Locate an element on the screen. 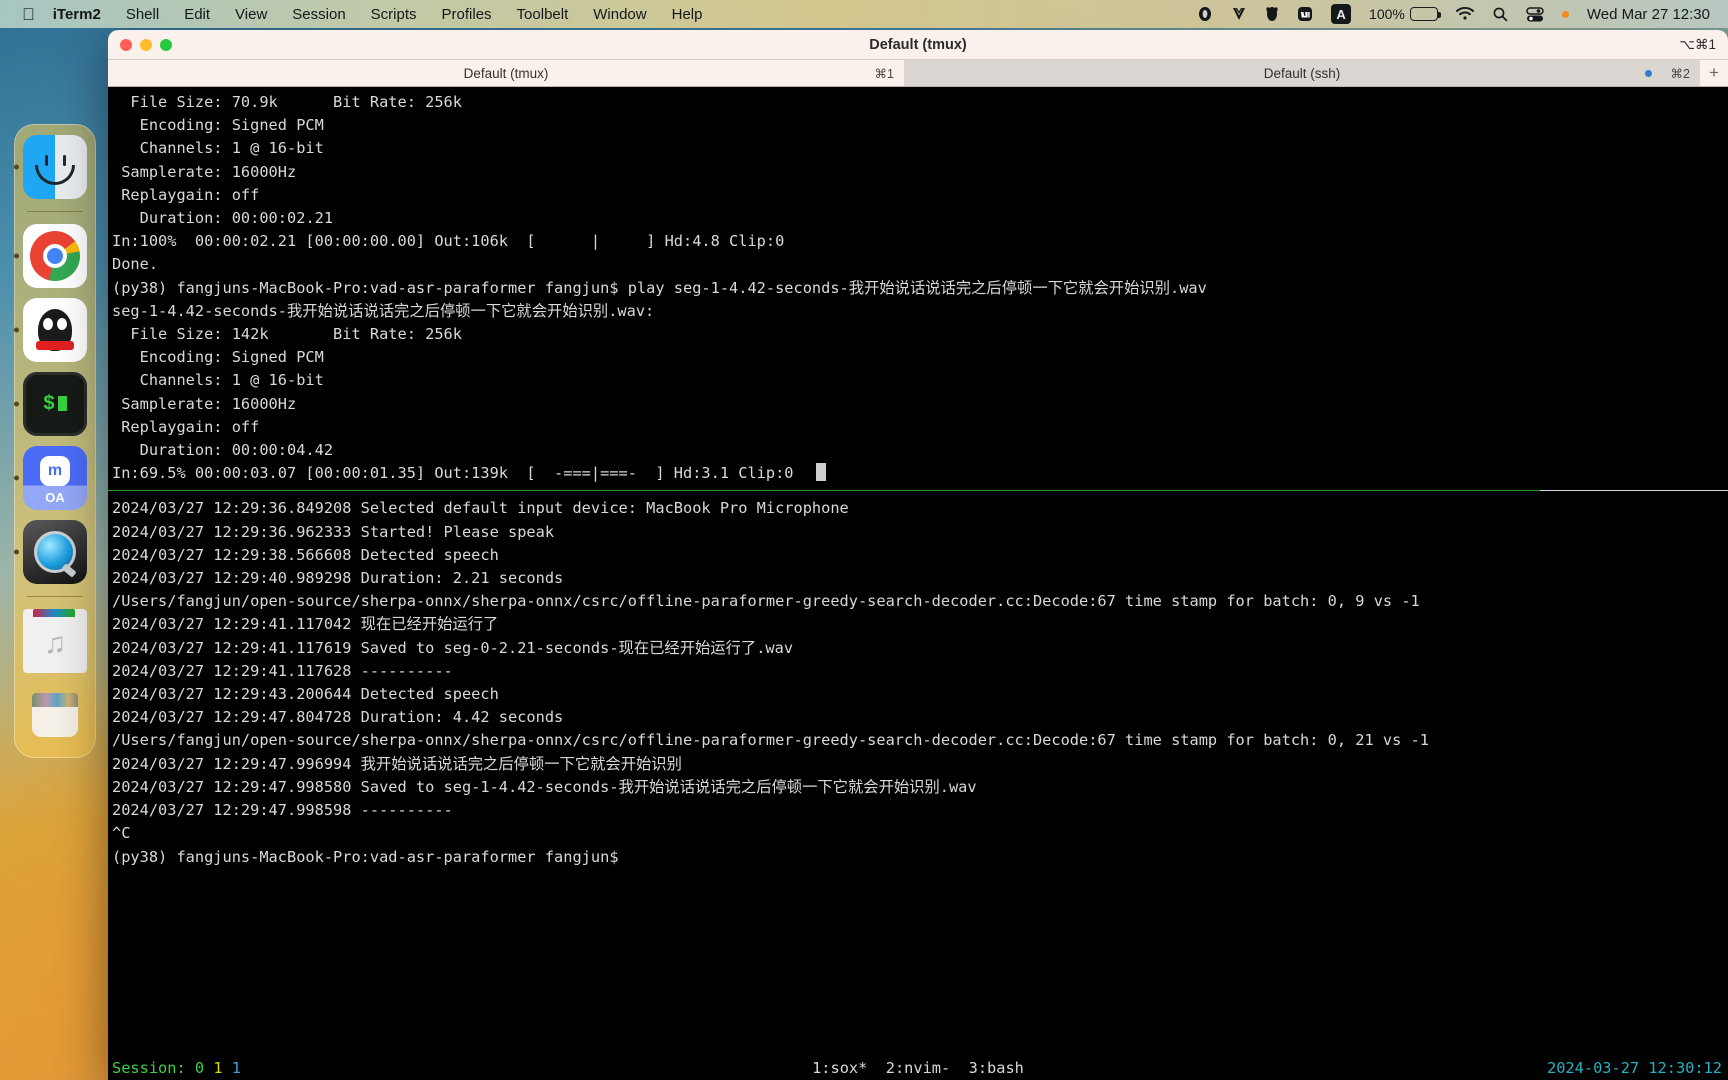 The width and height of the screenshot is (1728, 1080). menu-item-iterm2: iTerm2 is located at coordinates (77, 14).